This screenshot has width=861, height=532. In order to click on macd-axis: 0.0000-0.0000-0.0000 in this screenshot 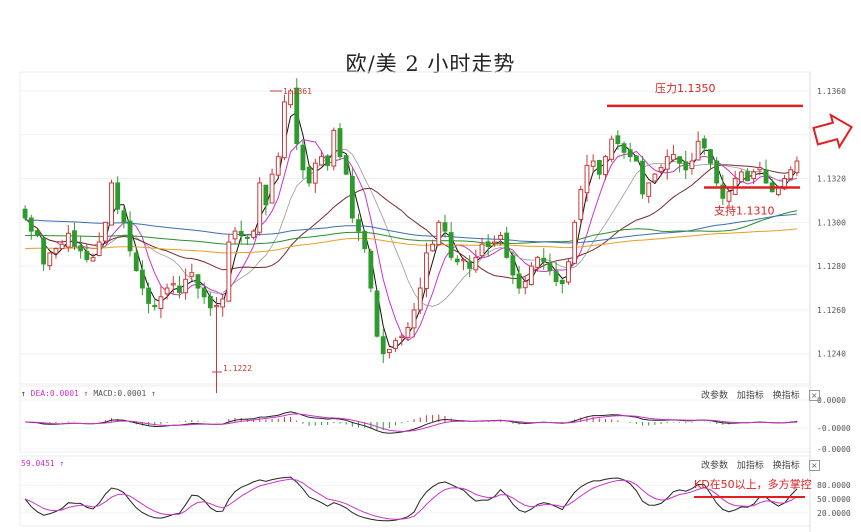, I will do `click(834, 425)`.